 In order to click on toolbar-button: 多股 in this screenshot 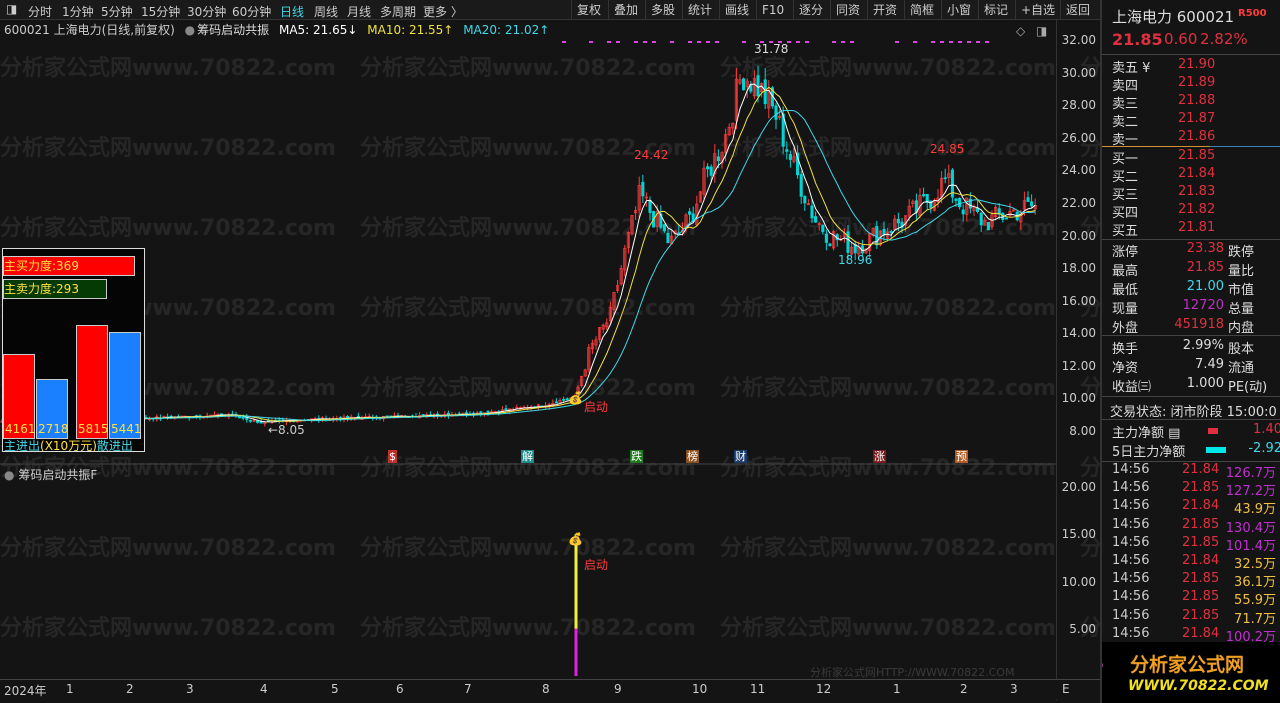, I will do `click(662, 10)`.